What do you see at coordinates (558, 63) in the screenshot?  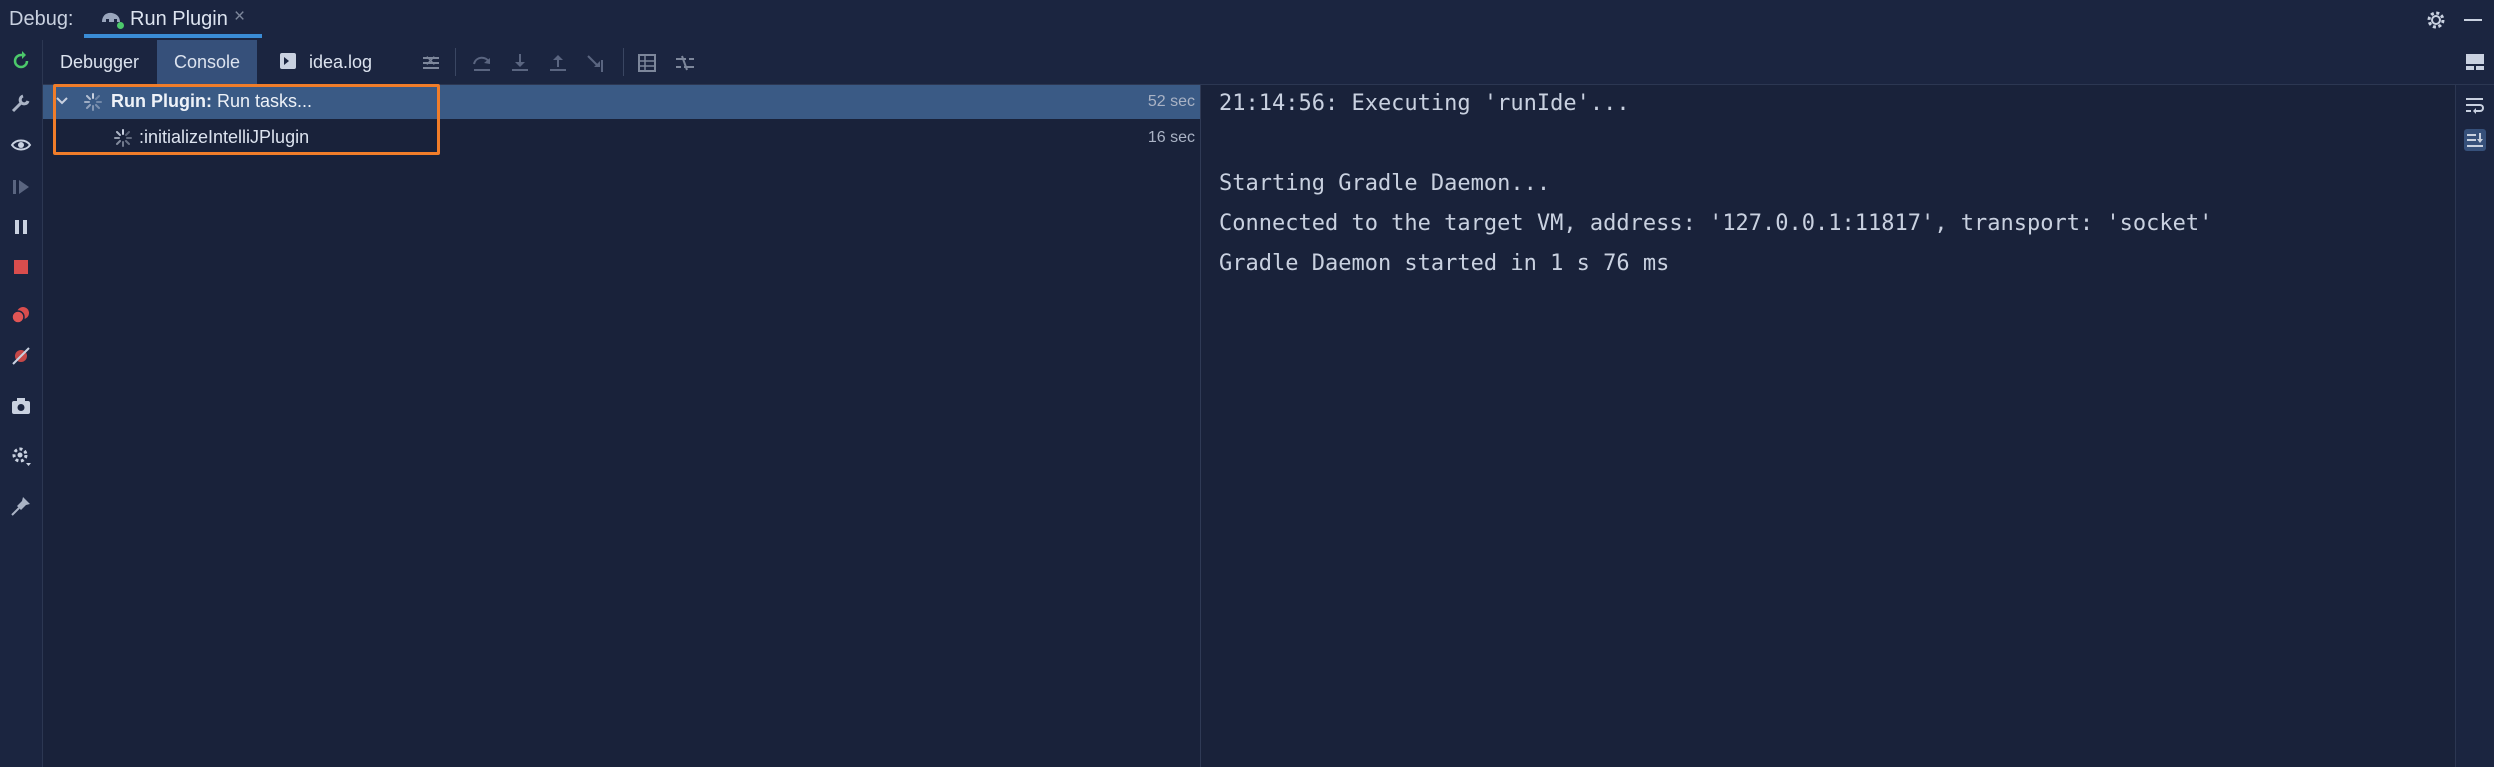 I see `step-out-icon` at bounding box center [558, 63].